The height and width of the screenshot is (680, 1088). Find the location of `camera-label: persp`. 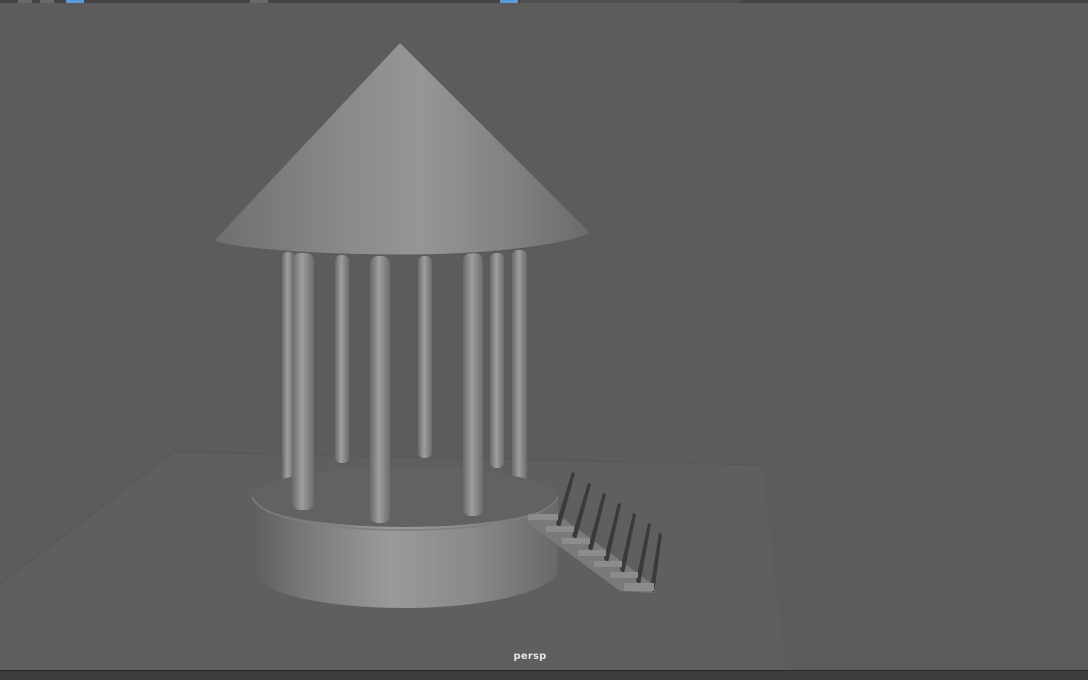

camera-label: persp is located at coordinates (530, 656).